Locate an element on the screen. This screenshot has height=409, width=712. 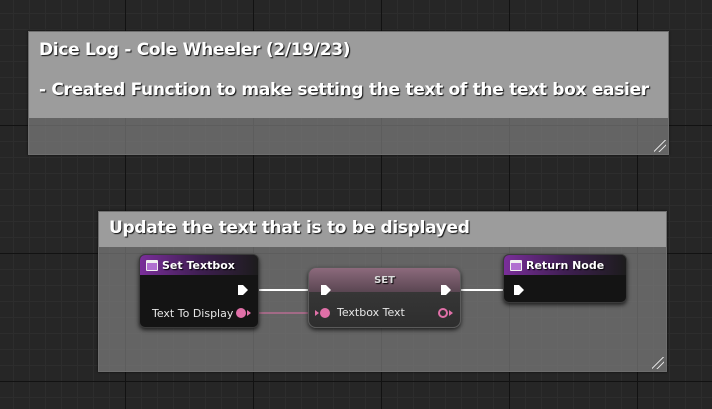
textbox-text-label: Textbox Text is located at coordinates (371, 312).